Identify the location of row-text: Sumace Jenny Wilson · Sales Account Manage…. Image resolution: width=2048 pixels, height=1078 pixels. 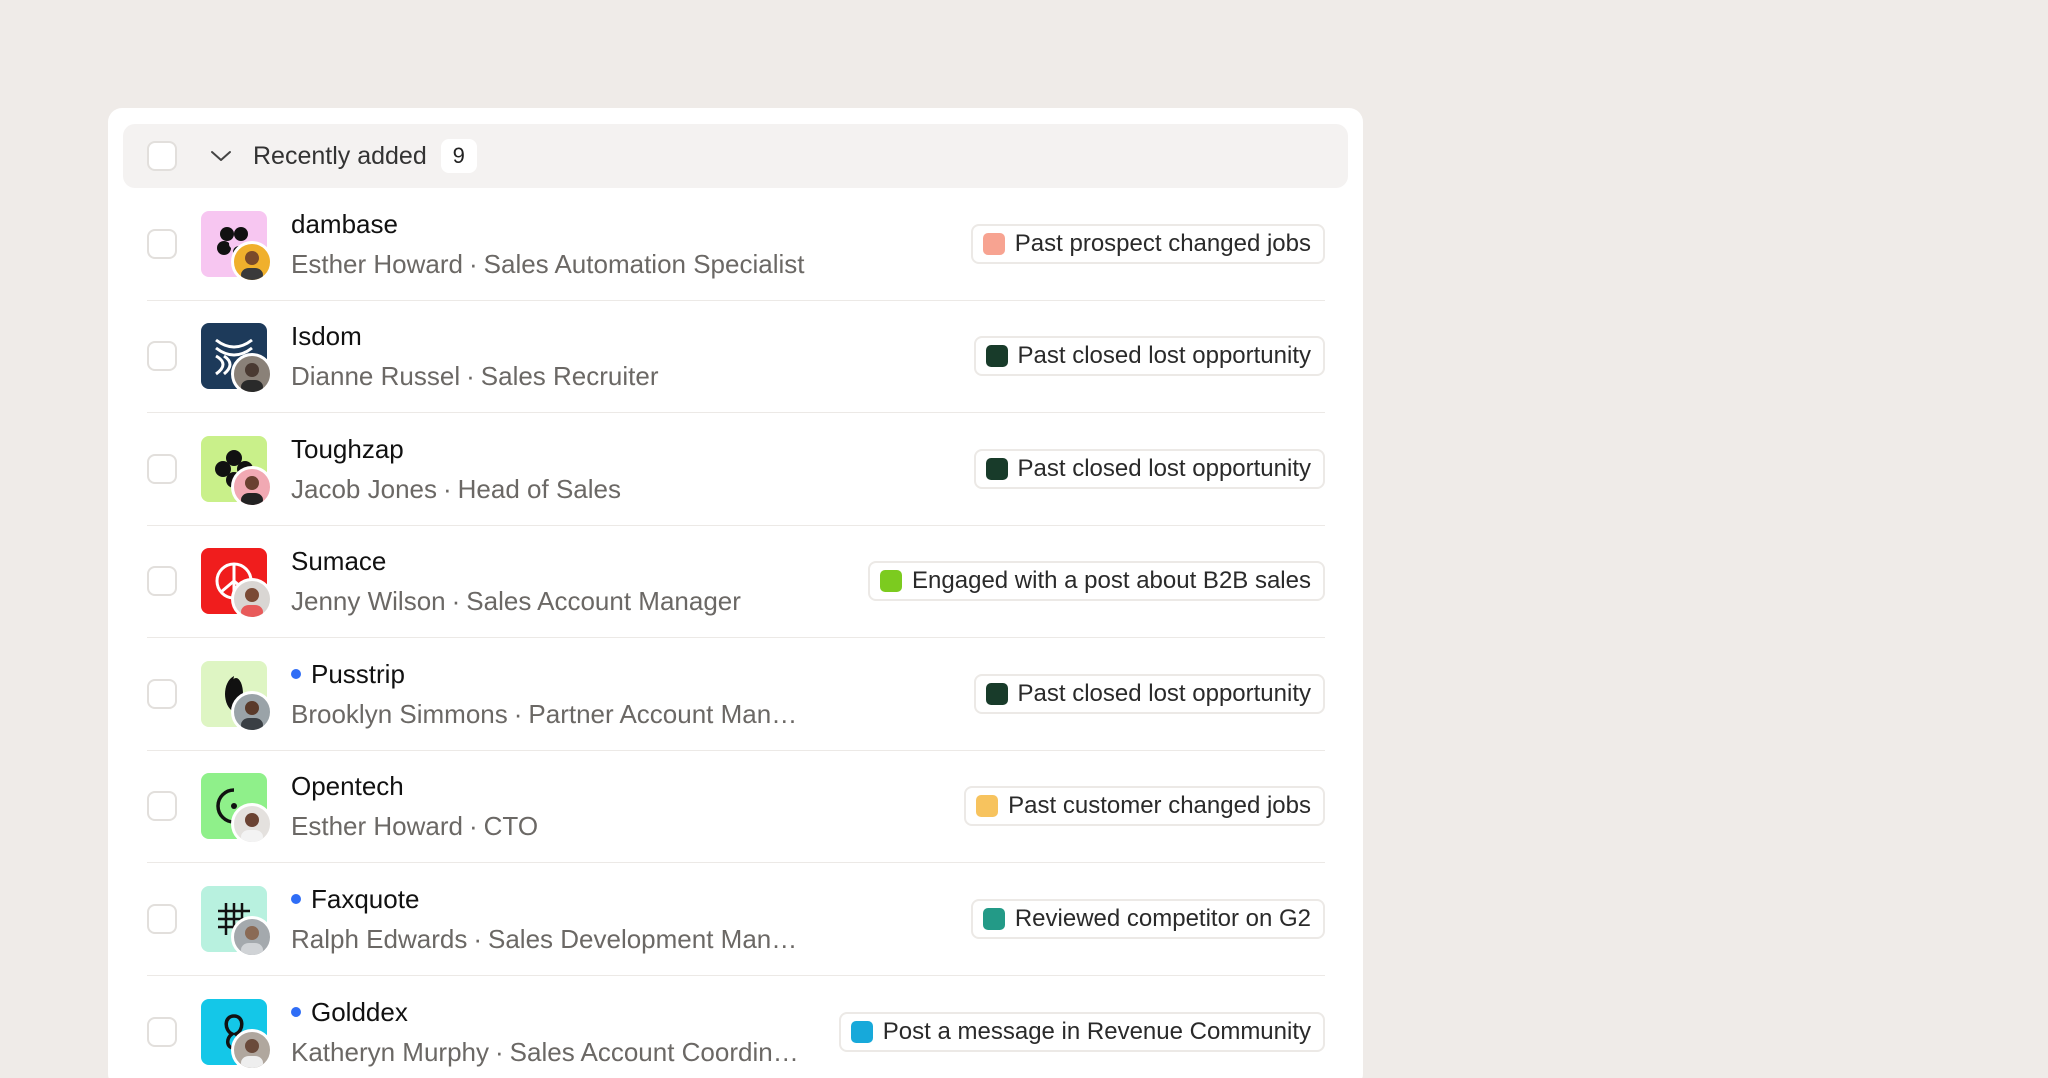
(579, 581).